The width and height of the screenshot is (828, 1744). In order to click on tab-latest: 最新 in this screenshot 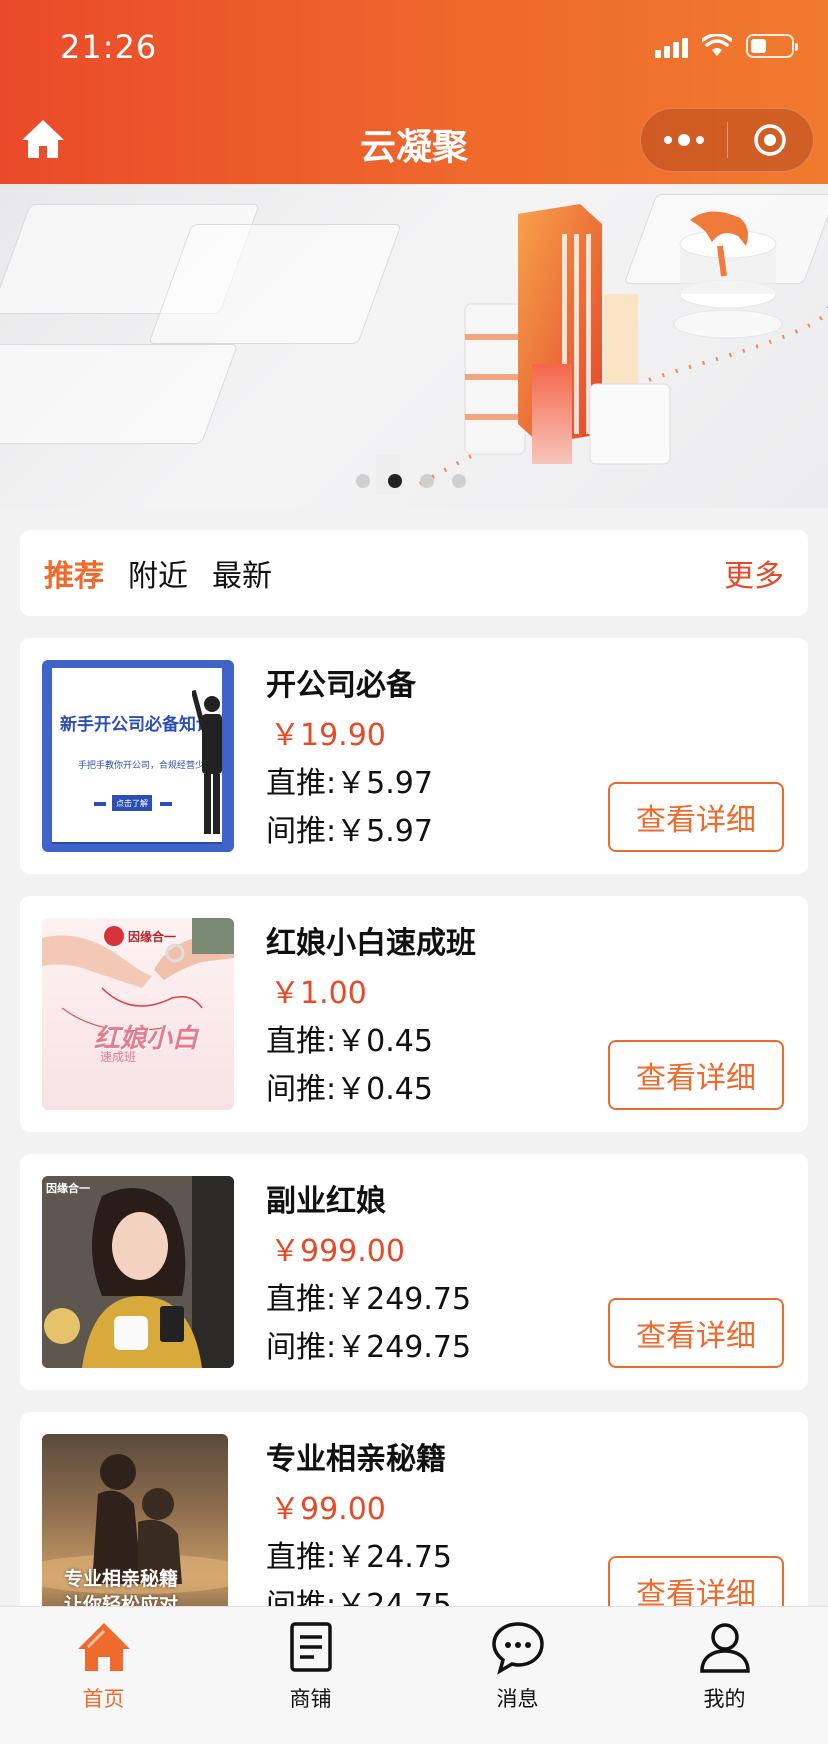, I will do `click(242, 573)`.